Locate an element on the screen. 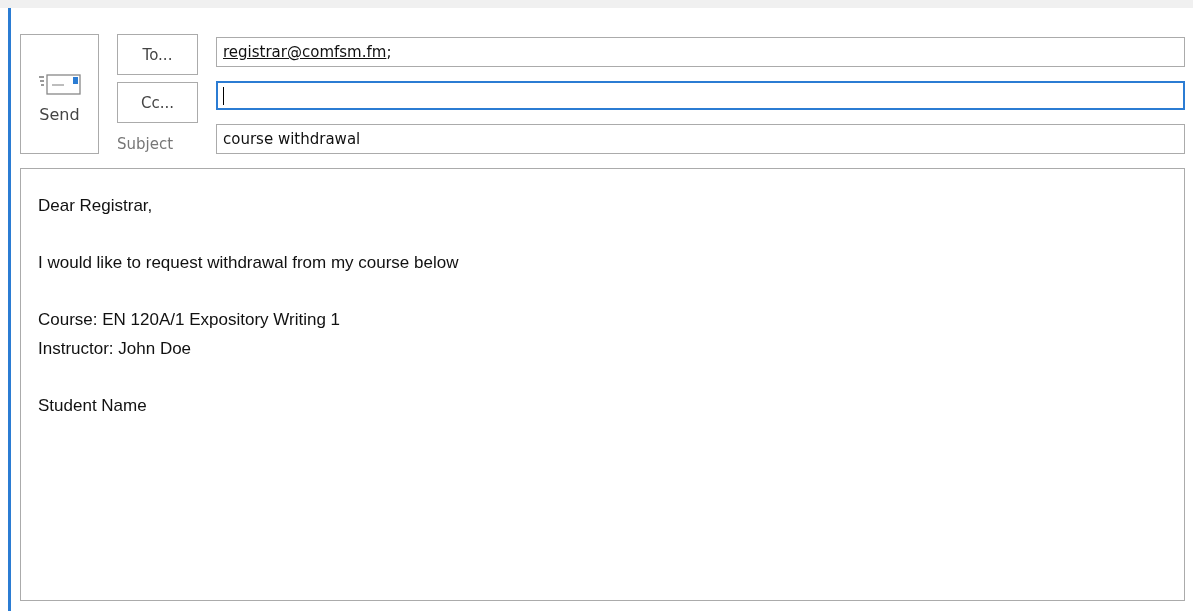 Image resolution: width=1193 pixels, height=611 pixels. body-text-line: Instructor: John Doe is located at coordinates (115, 349).